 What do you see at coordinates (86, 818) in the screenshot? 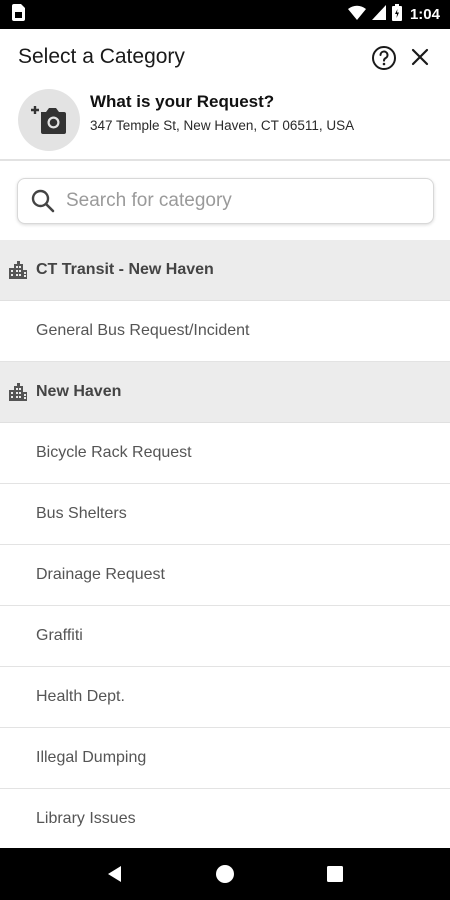
I see `list-item-label: Library Issues` at bounding box center [86, 818].